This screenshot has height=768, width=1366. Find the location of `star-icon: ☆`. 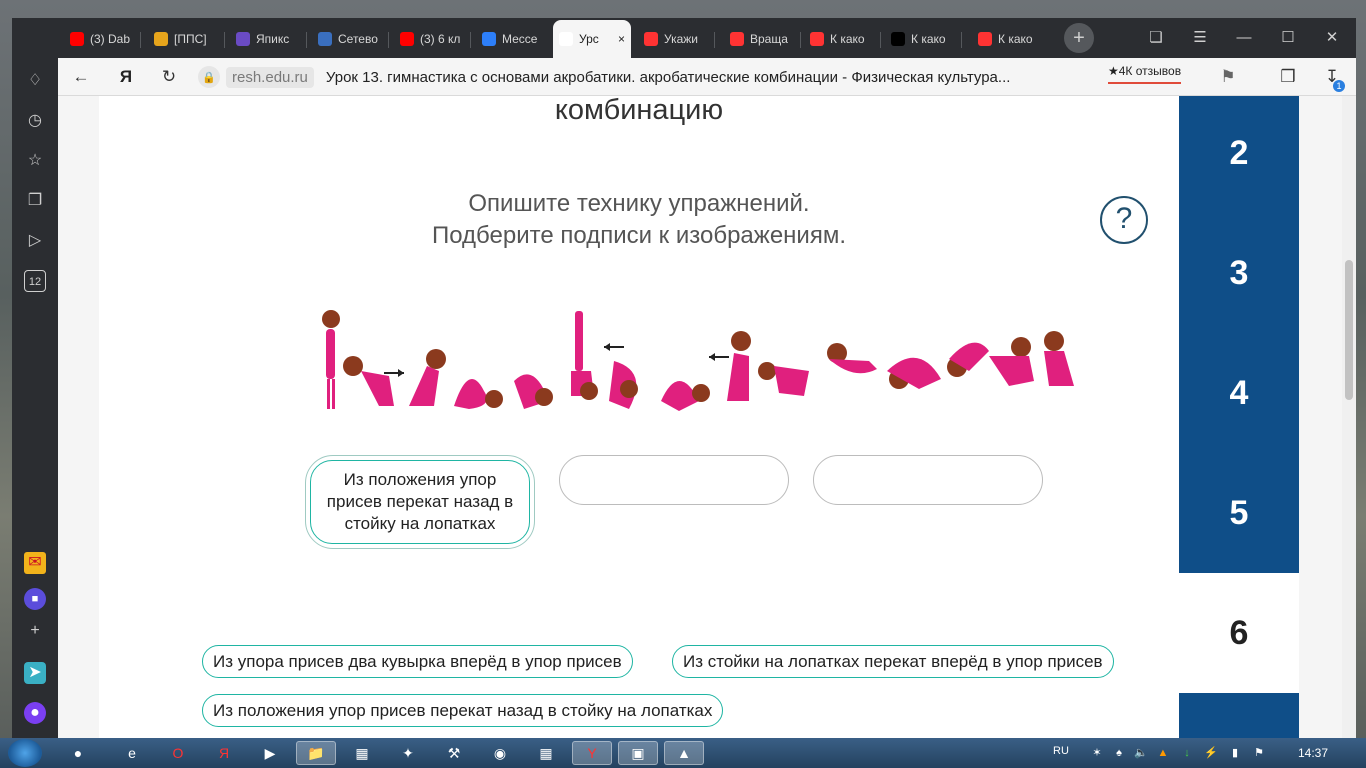

star-icon: ☆ is located at coordinates (35, 161).